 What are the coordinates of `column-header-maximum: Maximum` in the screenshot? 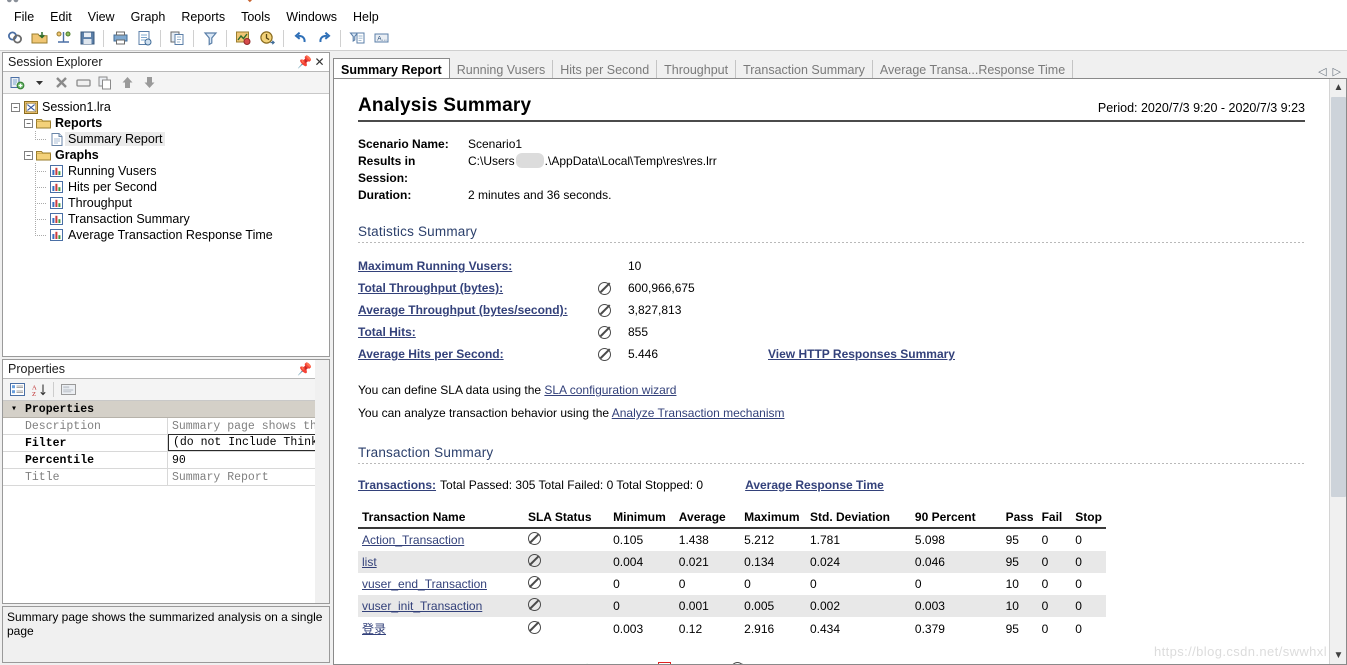 It's located at (773, 518).